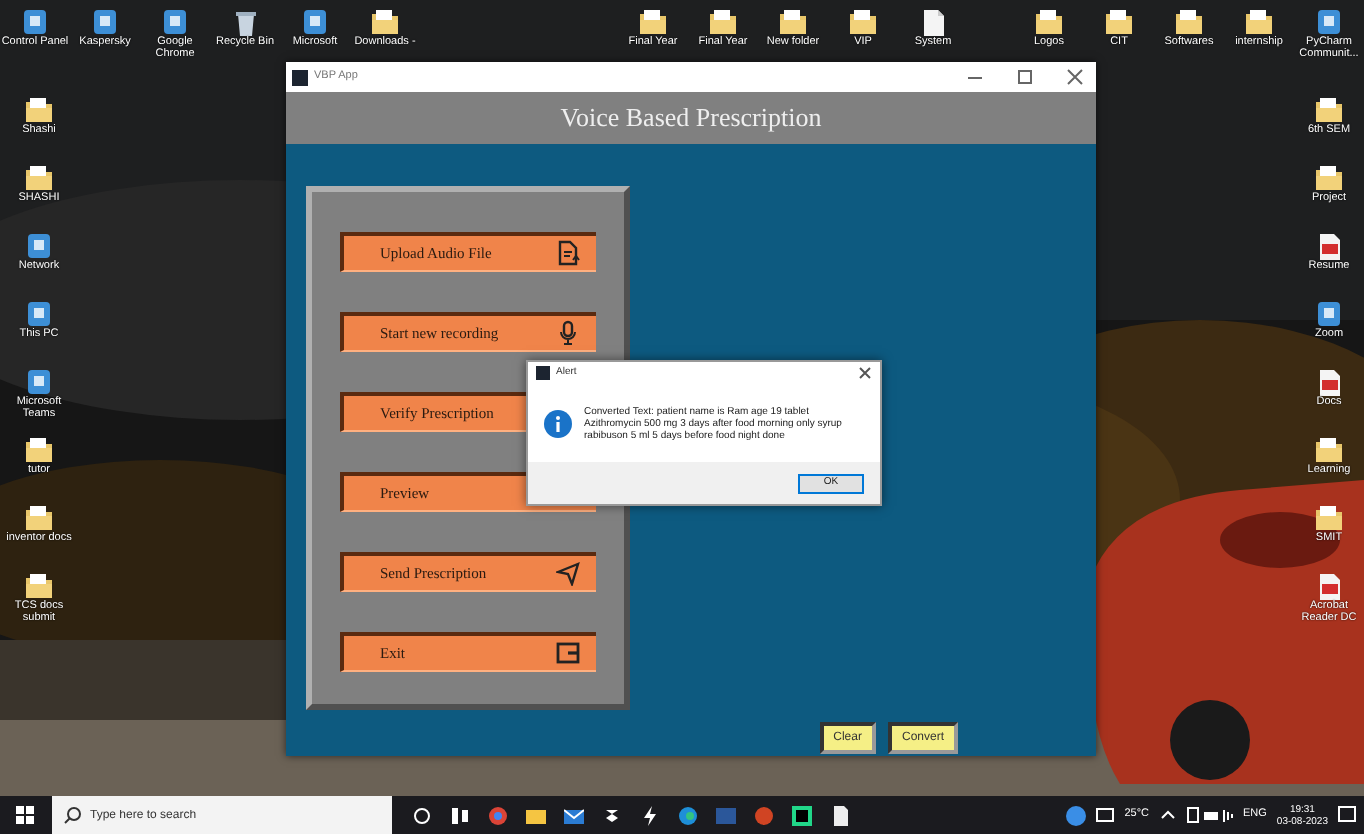 This screenshot has width=1364, height=834. What do you see at coordinates (1025, 77) in the screenshot?
I see `maximize-icon` at bounding box center [1025, 77].